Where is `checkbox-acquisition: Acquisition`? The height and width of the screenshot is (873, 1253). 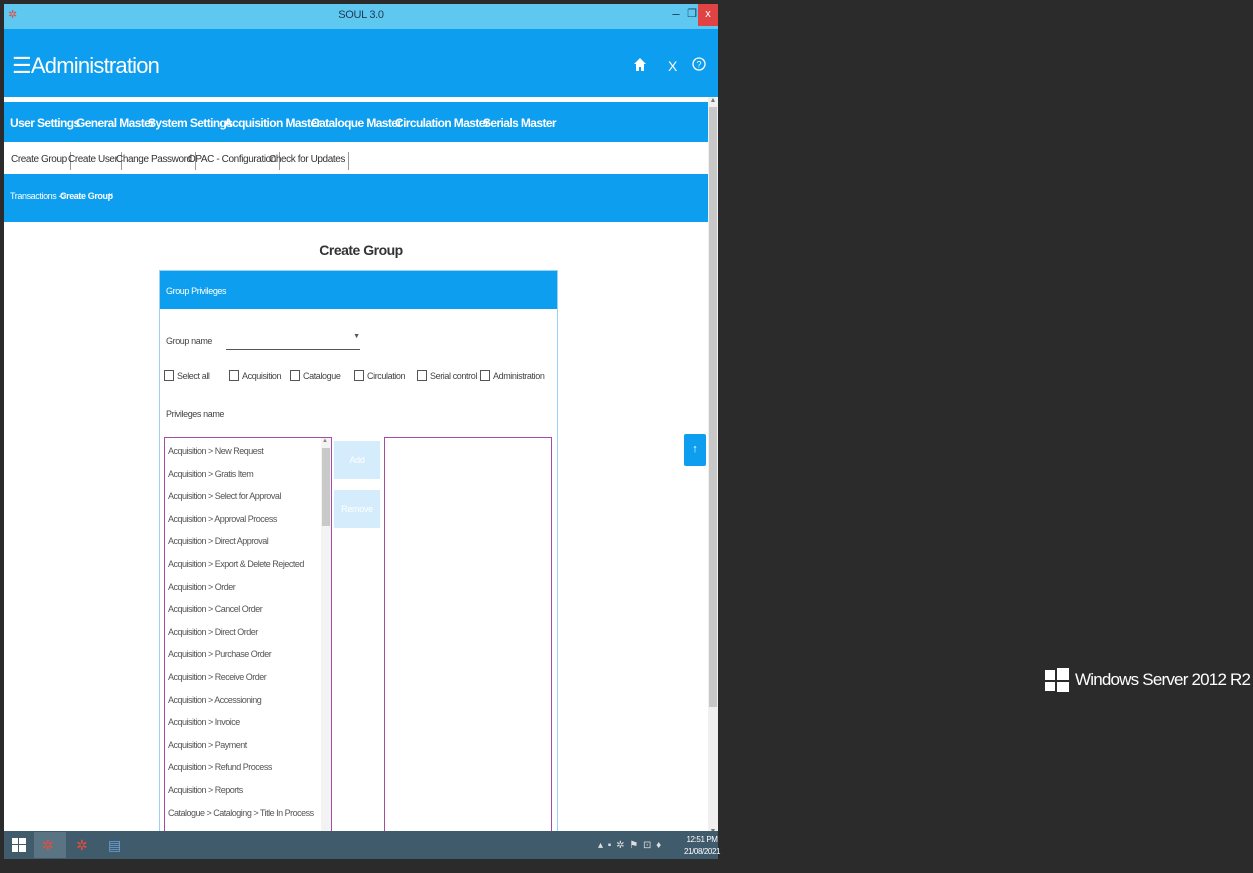 checkbox-acquisition: Acquisition is located at coordinates (255, 375).